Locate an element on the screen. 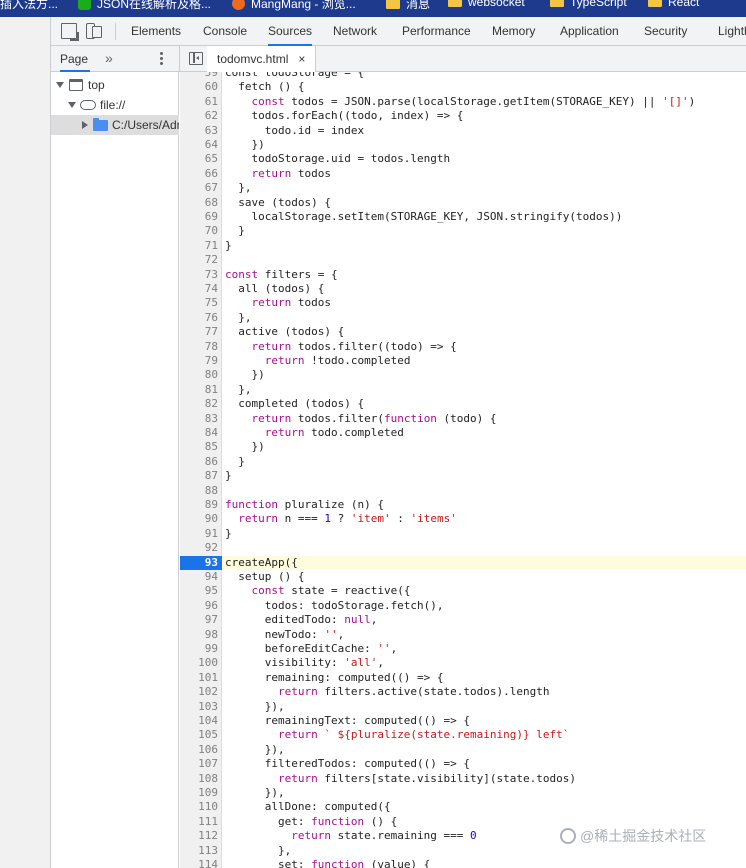  bookmark-item: TypeScript is located at coordinates (588, 4).